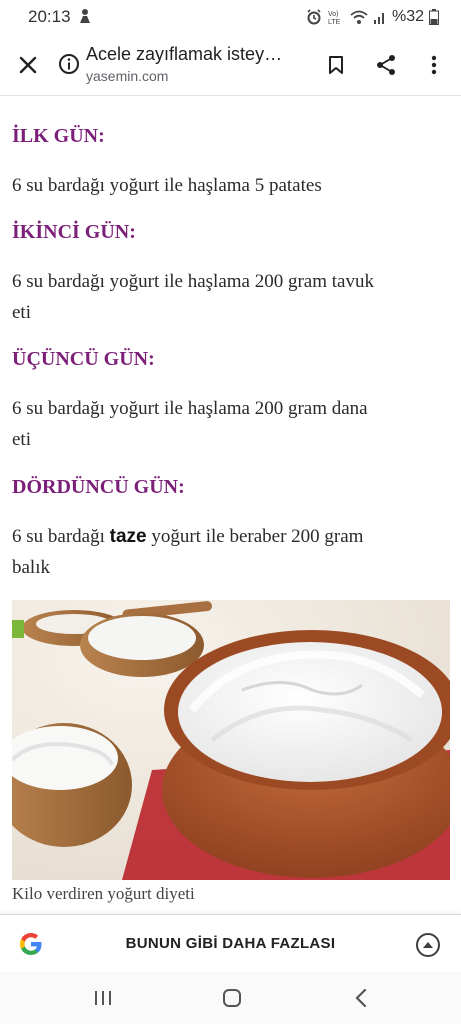 This screenshot has height=1024, width=461. I want to click on day-3-heading: ÜÇÜNCÜ GÜN:, so click(83, 359).